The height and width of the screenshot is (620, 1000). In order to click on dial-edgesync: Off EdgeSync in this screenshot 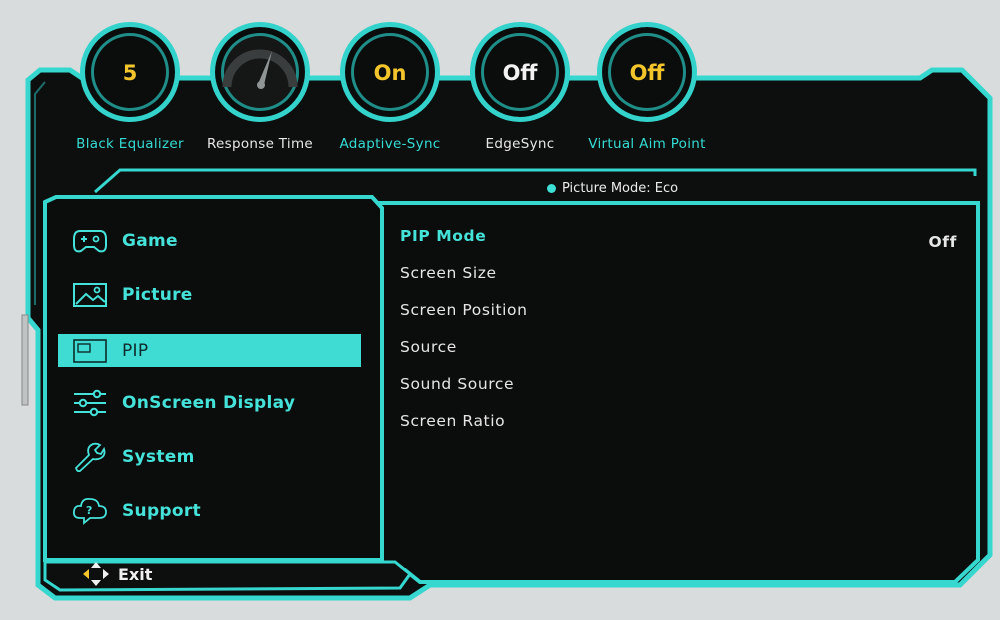, I will do `click(520, 85)`.